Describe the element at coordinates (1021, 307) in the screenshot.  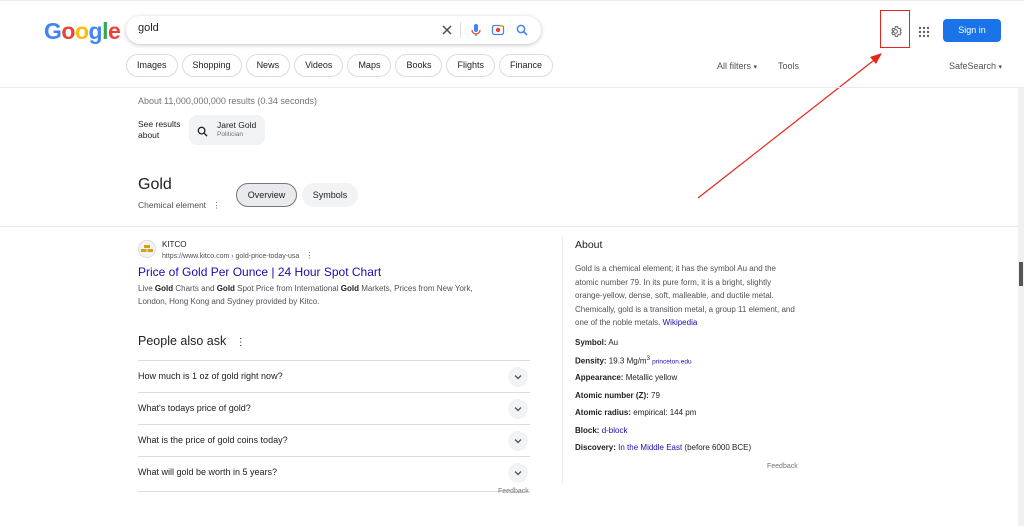
I see `scrollbar-track` at that location.